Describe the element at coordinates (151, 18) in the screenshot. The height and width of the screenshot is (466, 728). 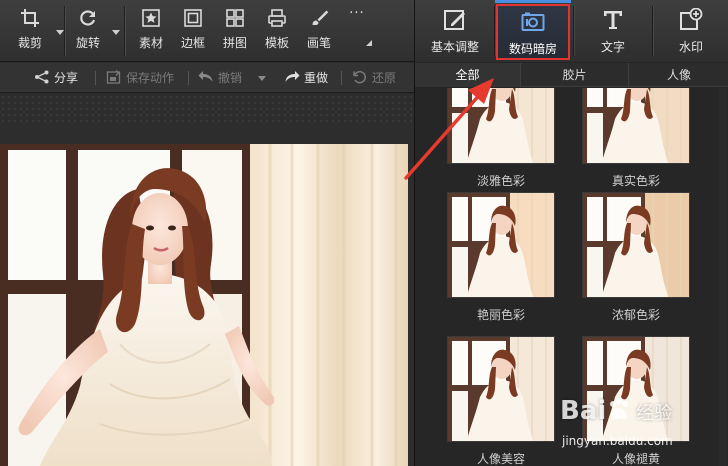
I see `star-icon` at that location.